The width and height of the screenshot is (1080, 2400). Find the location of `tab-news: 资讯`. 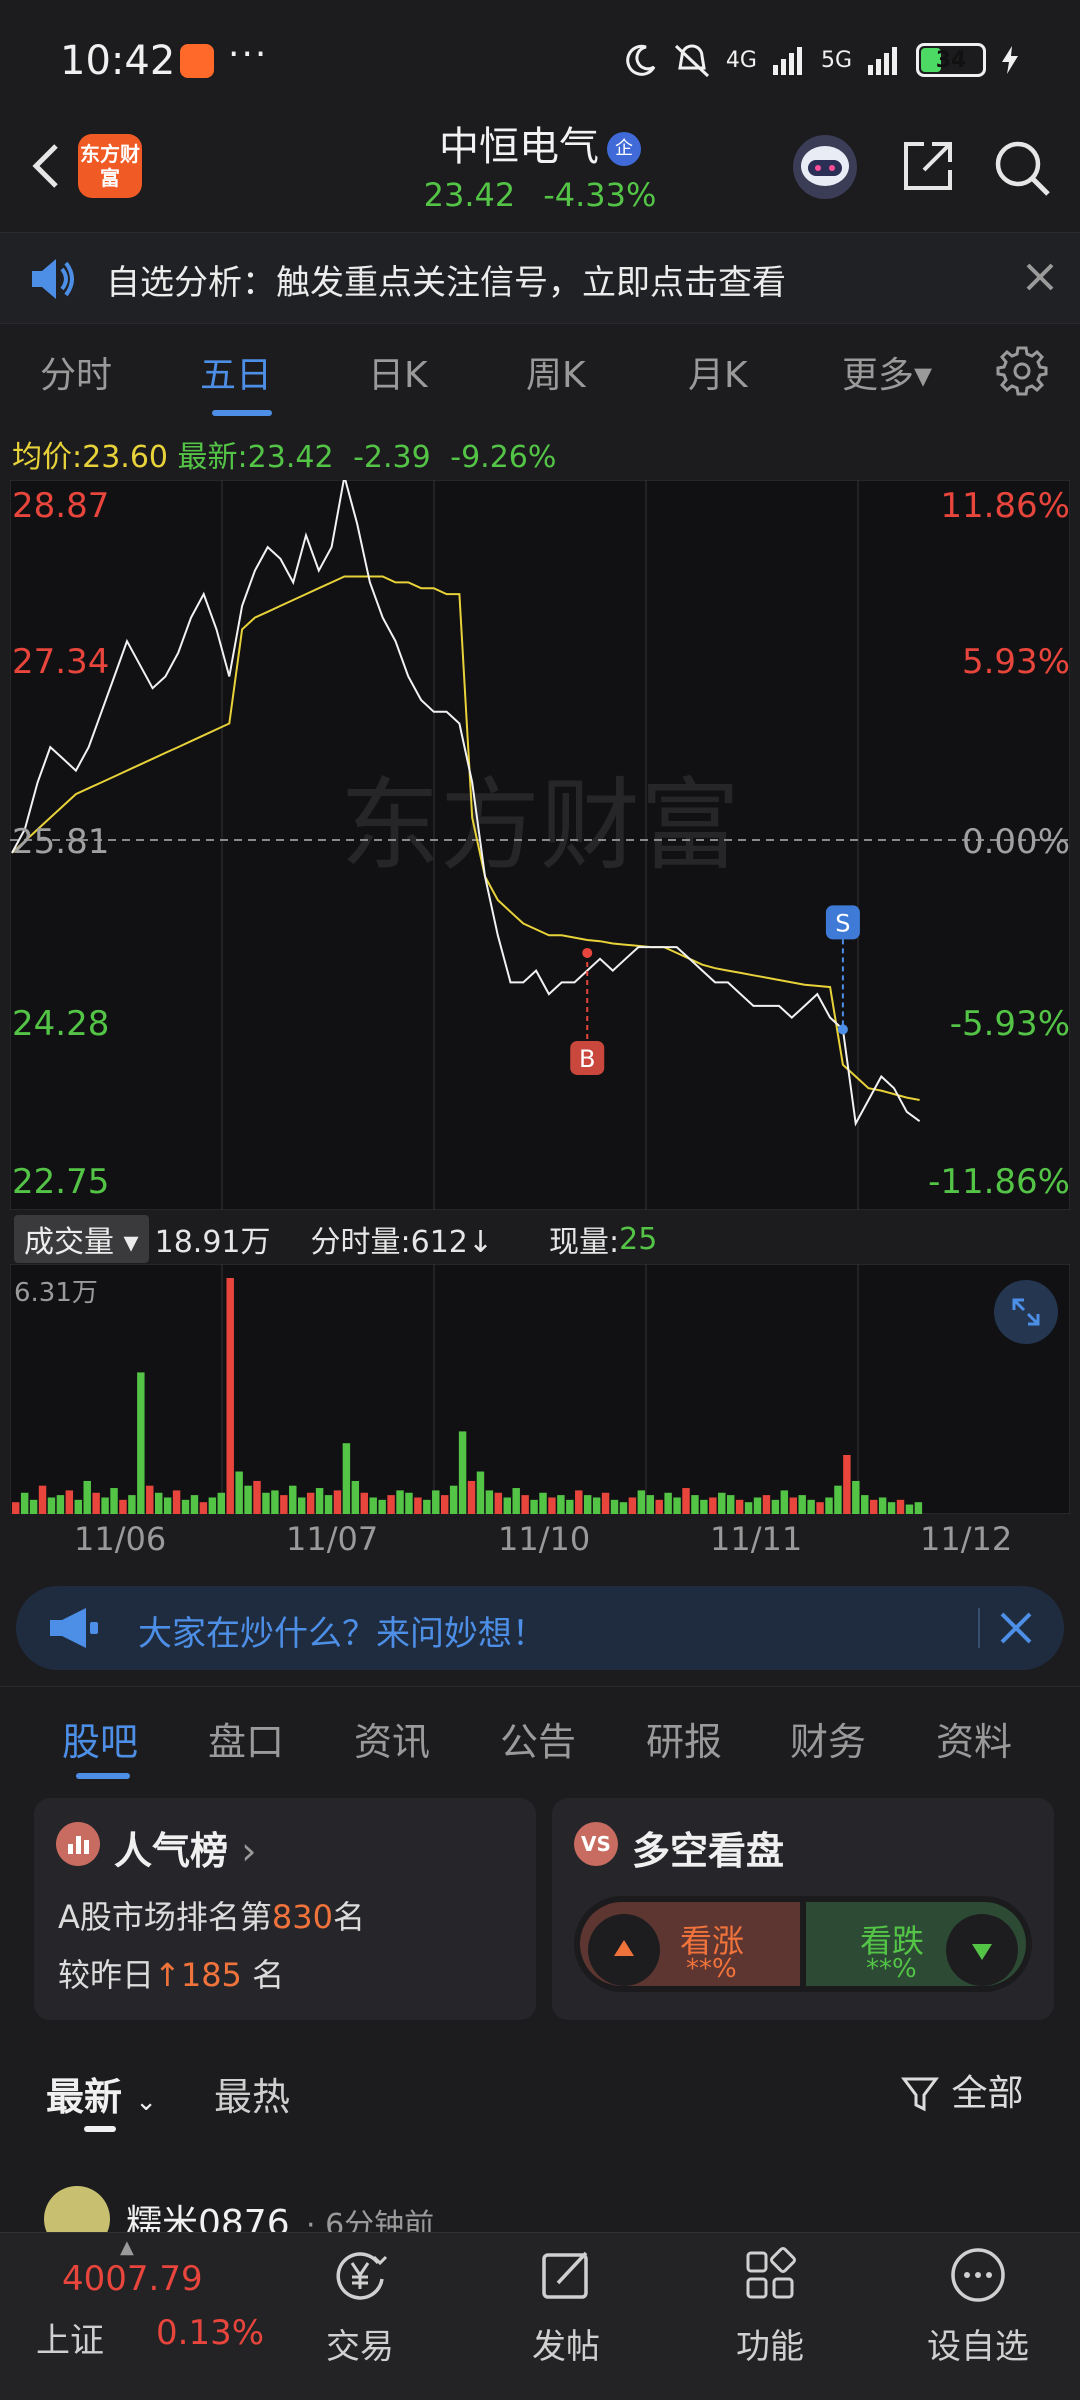

tab-news: 资讯 is located at coordinates (392, 1738).